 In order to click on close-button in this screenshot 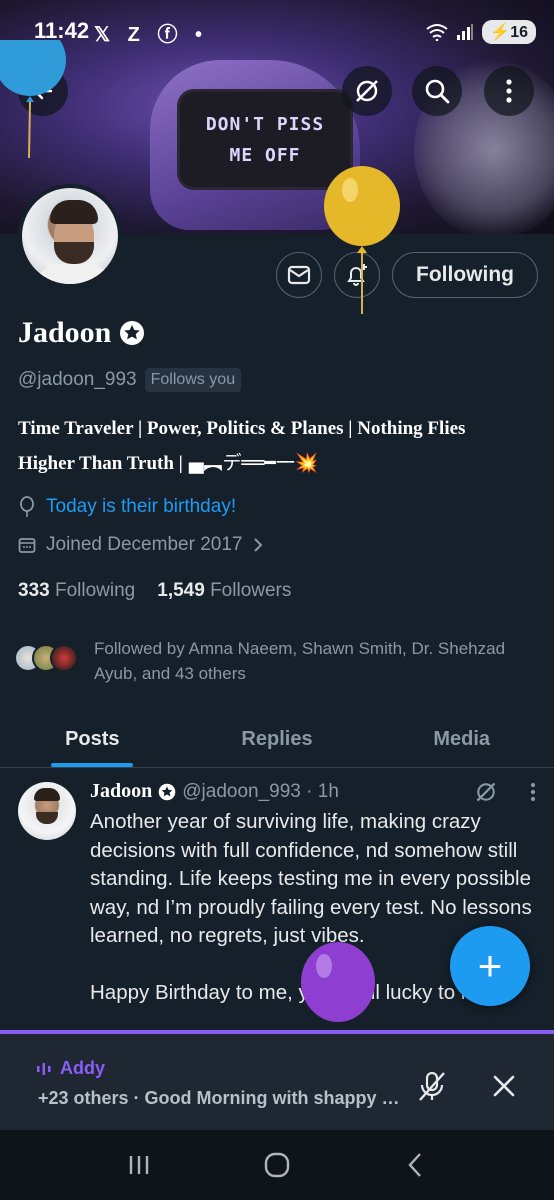, I will do `click(504, 1086)`.